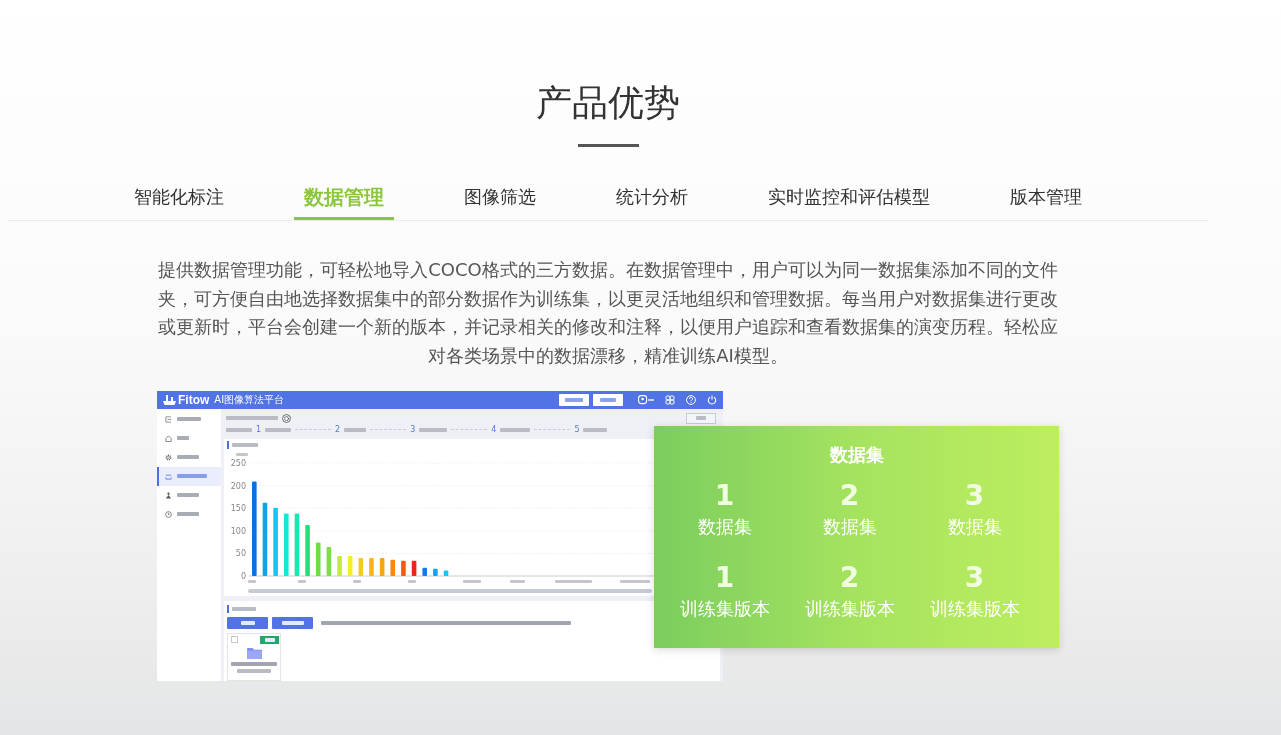  I want to click on settings-icon, so click(286, 418).